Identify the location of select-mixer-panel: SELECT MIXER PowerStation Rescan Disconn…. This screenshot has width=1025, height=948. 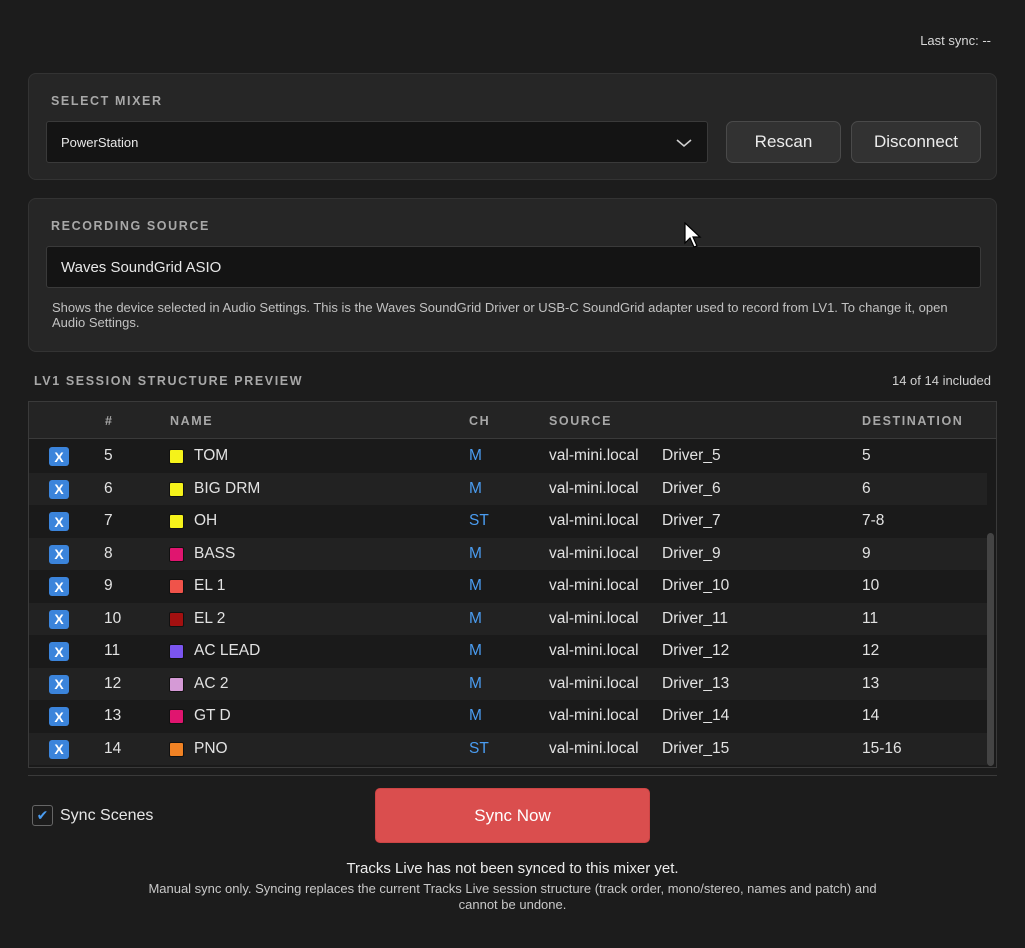
(512, 126).